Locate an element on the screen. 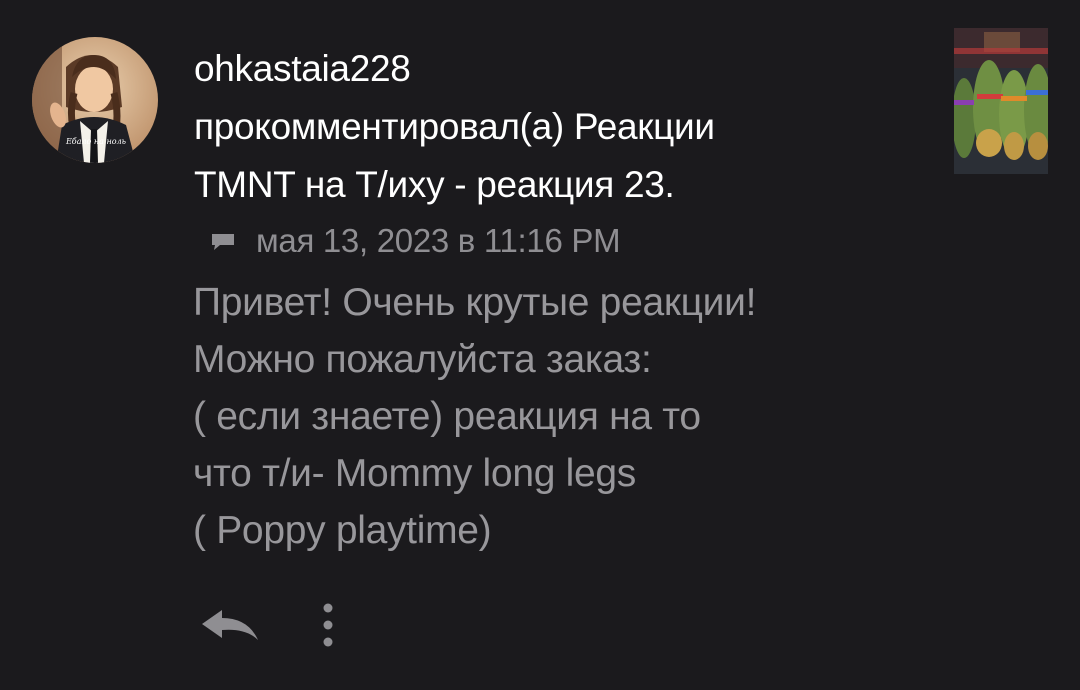 The height and width of the screenshot is (690, 1080). post-thumbnail is located at coordinates (1001, 101).